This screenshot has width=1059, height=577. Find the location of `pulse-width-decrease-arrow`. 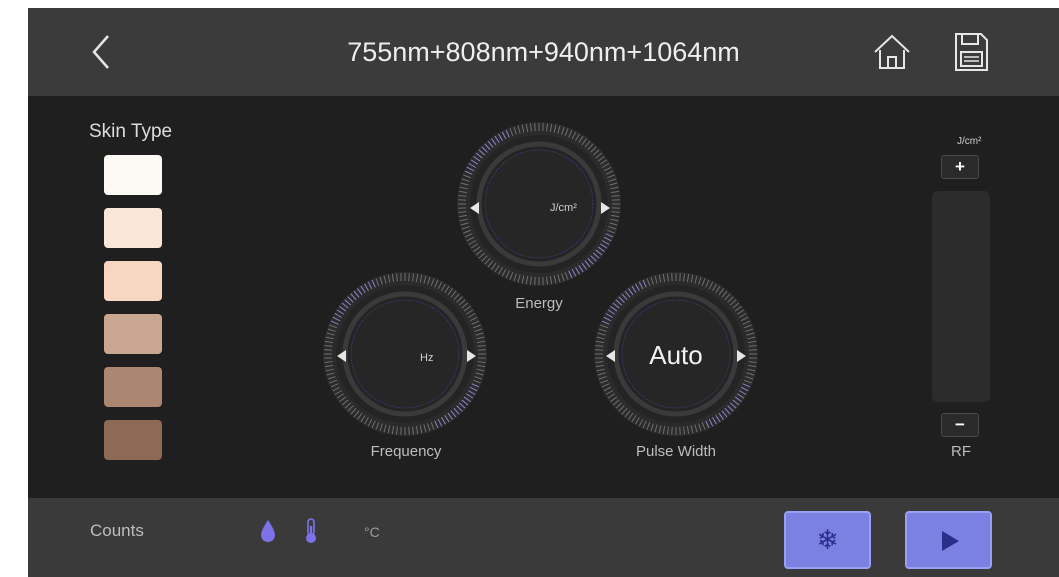

pulse-width-decrease-arrow is located at coordinates (610, 356).